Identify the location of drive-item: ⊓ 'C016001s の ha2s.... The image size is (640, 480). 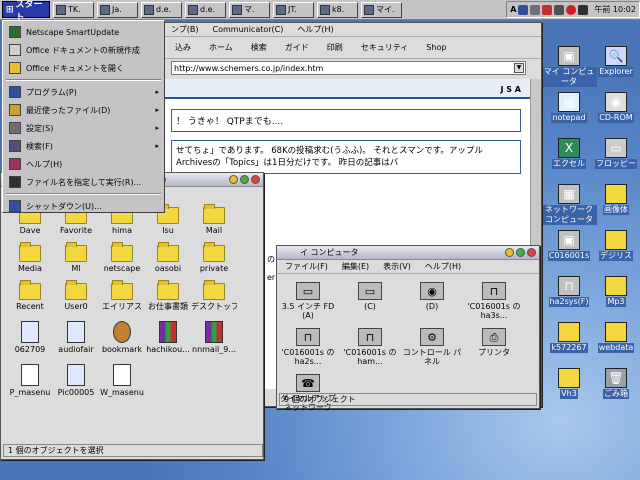
(308, 347).